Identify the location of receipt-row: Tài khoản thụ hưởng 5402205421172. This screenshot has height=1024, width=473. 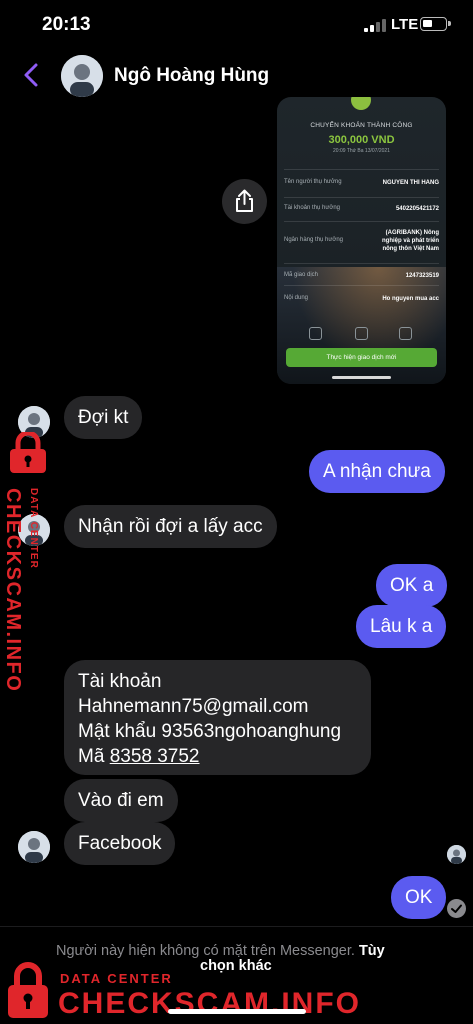
(361, 209).